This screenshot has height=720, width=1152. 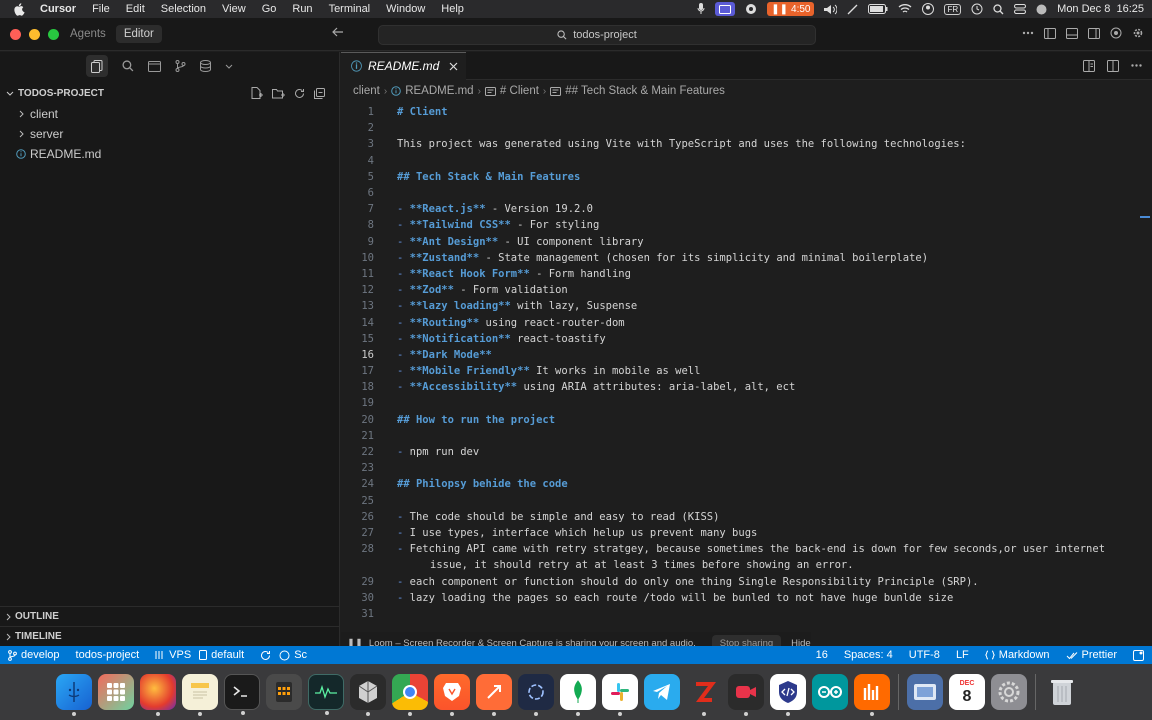 What do you see at coordinates (725, 9) in the screenshot?
I see `screen-mirroring-icon` at bounding box center [725, 9].